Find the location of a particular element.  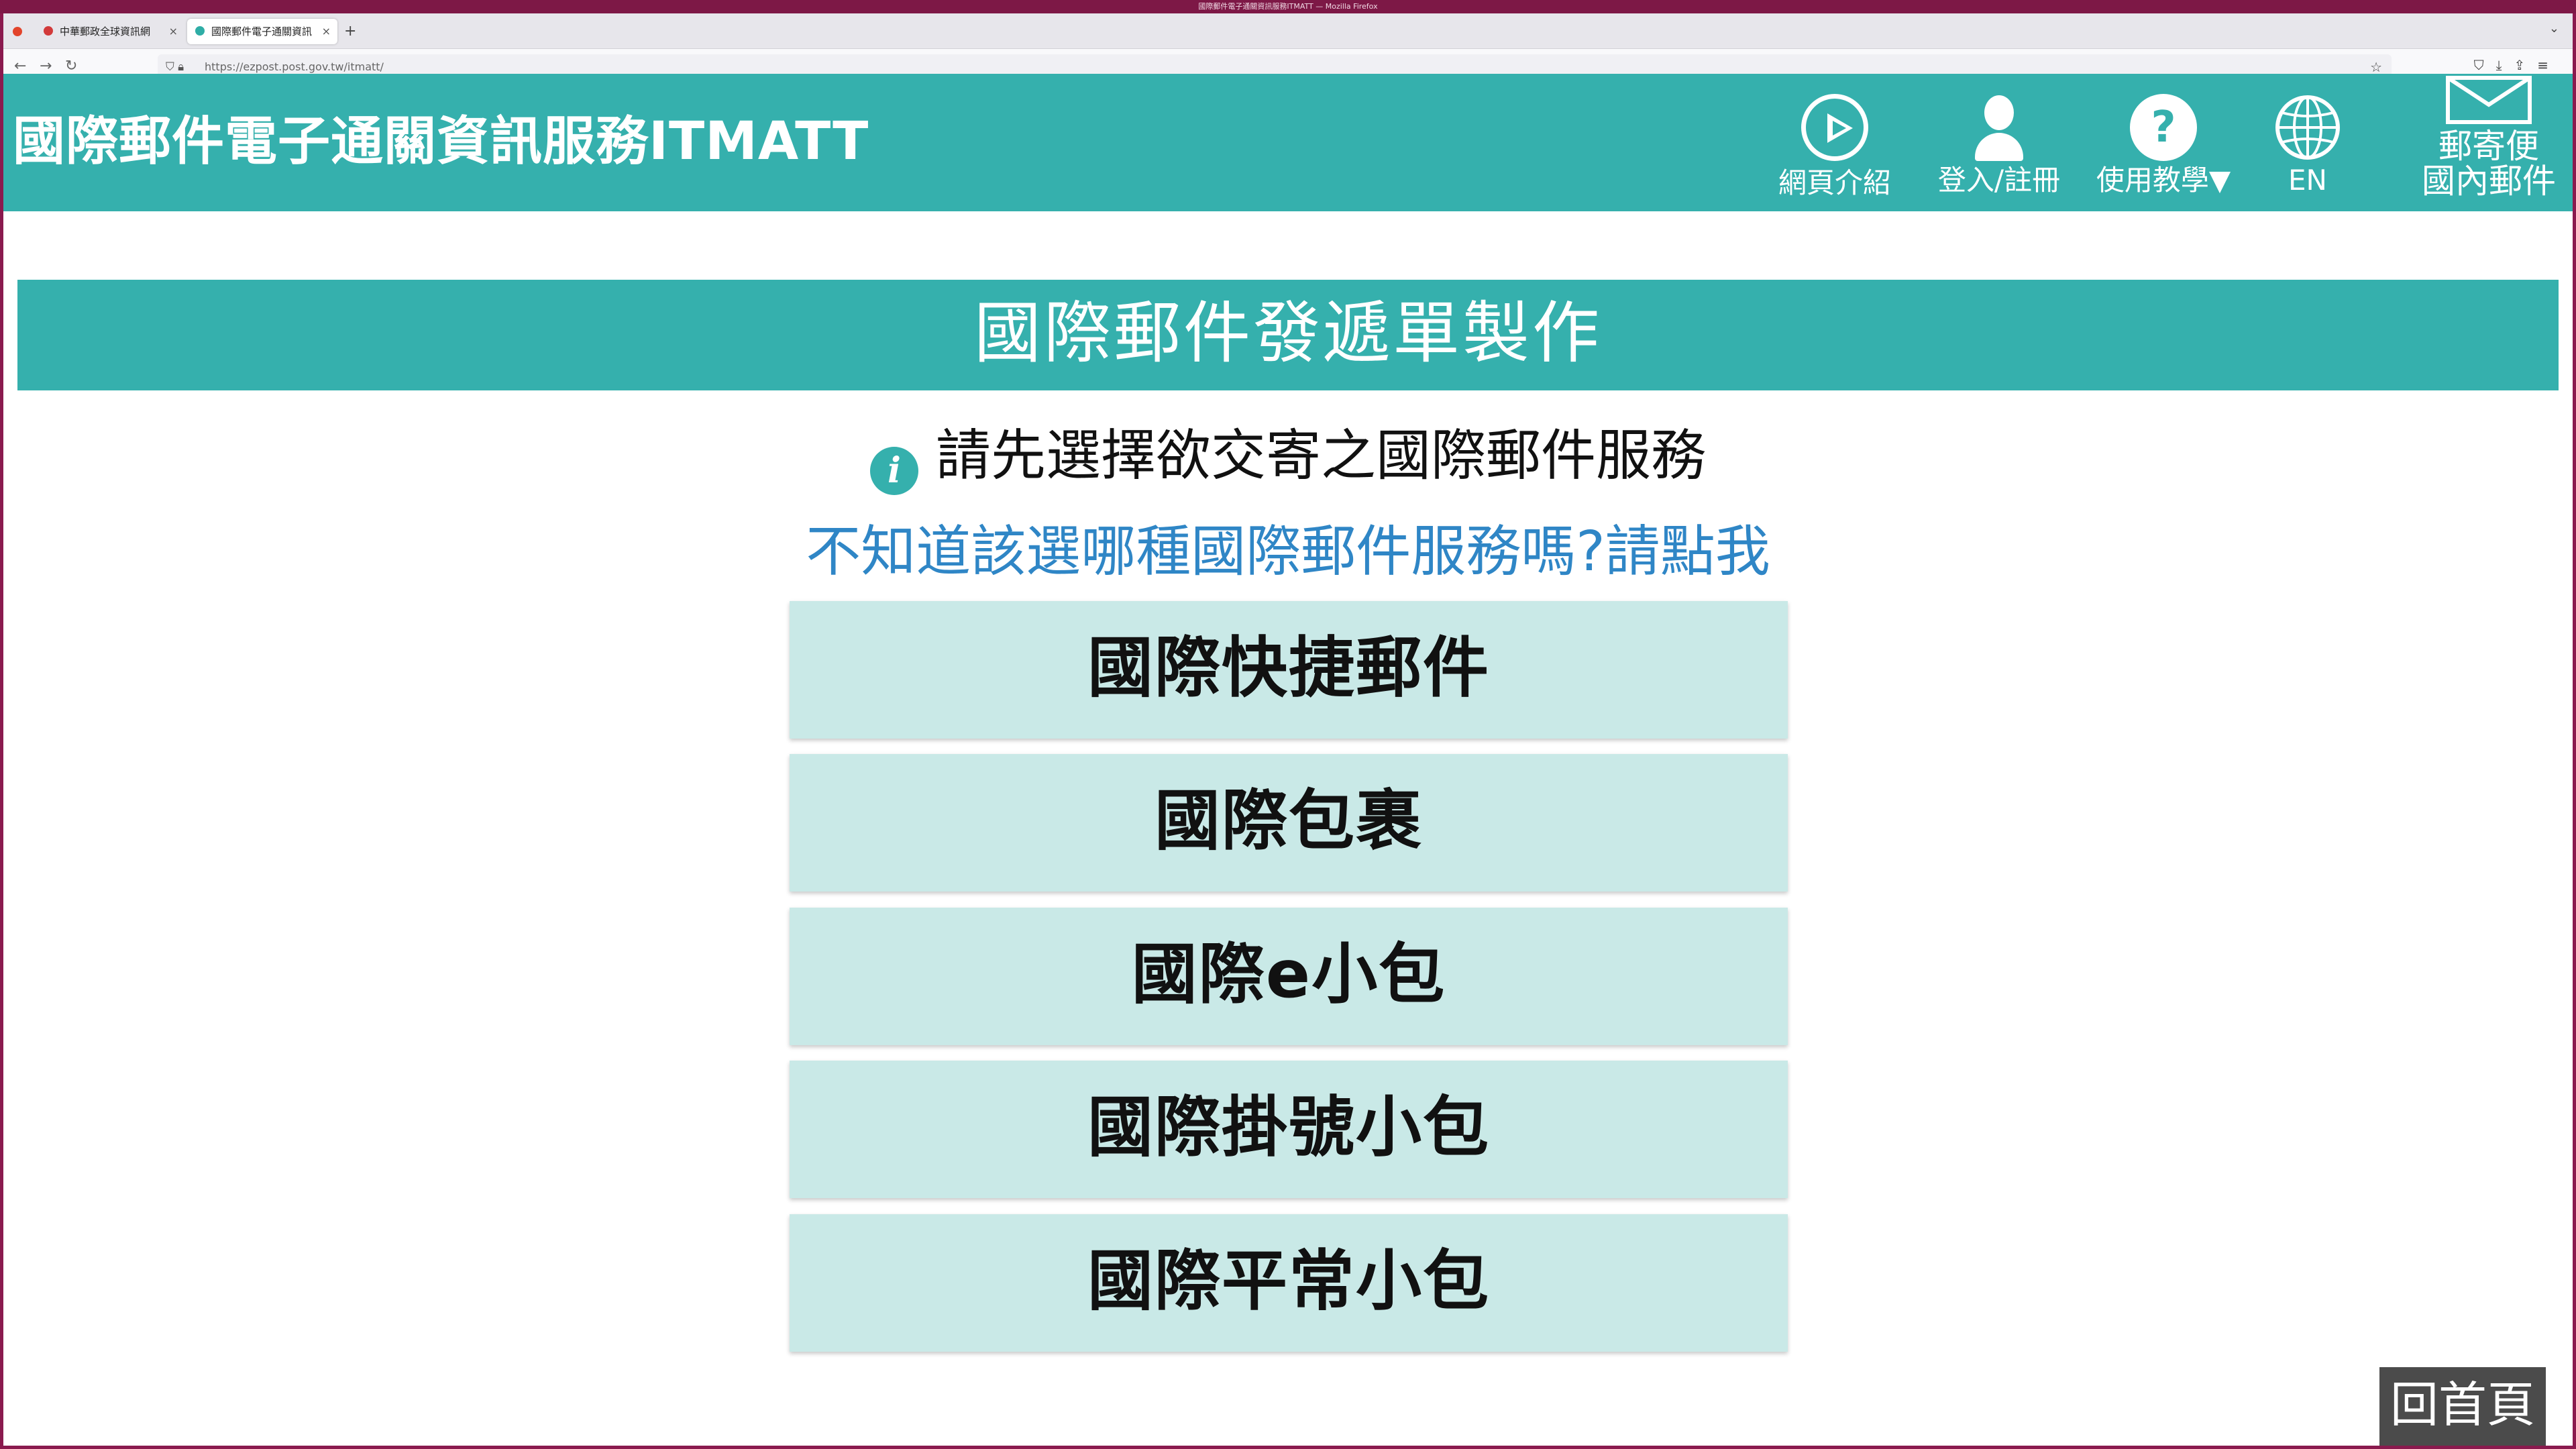

firefox-icon is located at coordinates (17, 31).